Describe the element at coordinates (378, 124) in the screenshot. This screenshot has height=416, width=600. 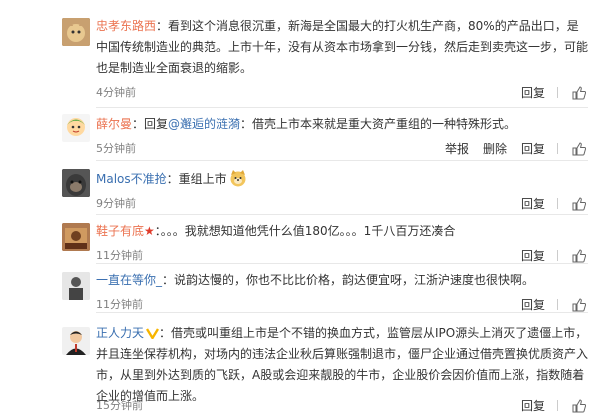
I see `comment-text: ：借壳上市本来就是重大资产重组的一种特殊形式。` at that location.